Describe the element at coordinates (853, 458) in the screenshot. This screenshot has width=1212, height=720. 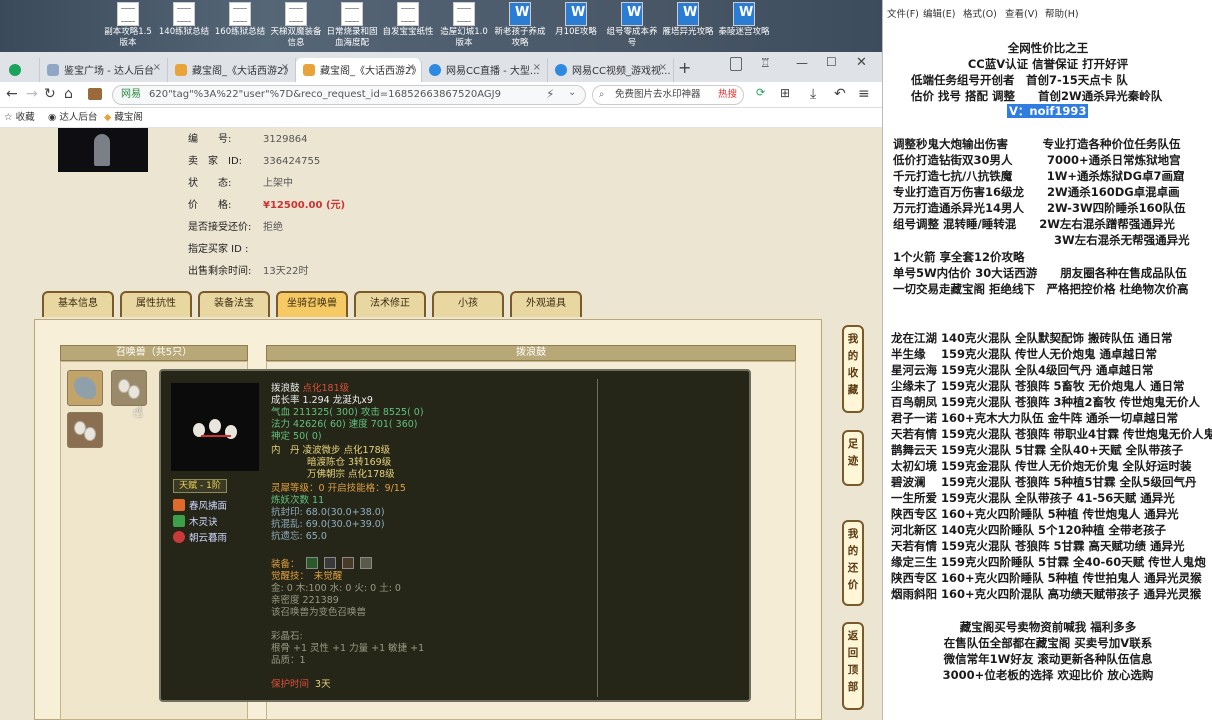
I see `footprint-button: 足迹` at that location.